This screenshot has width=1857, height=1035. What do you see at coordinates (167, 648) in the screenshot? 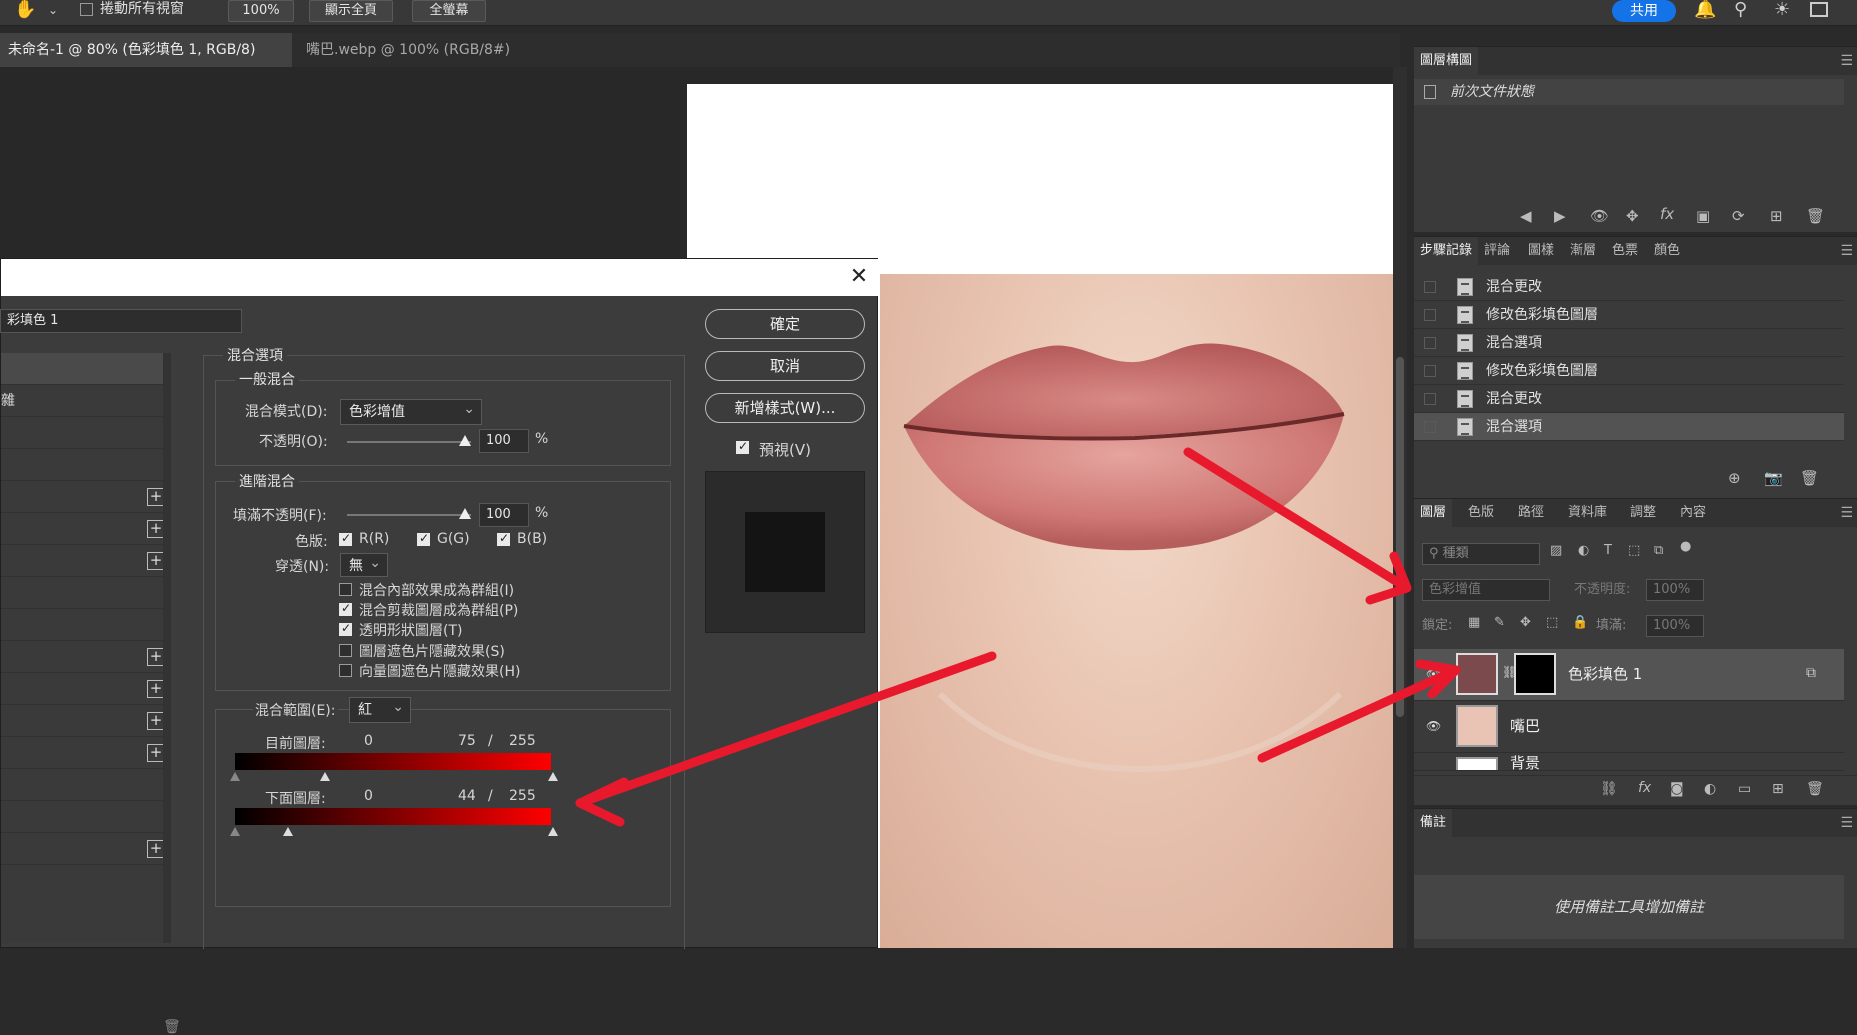
I see `styles-list-scrollbar` at bounding box center [167, 648].